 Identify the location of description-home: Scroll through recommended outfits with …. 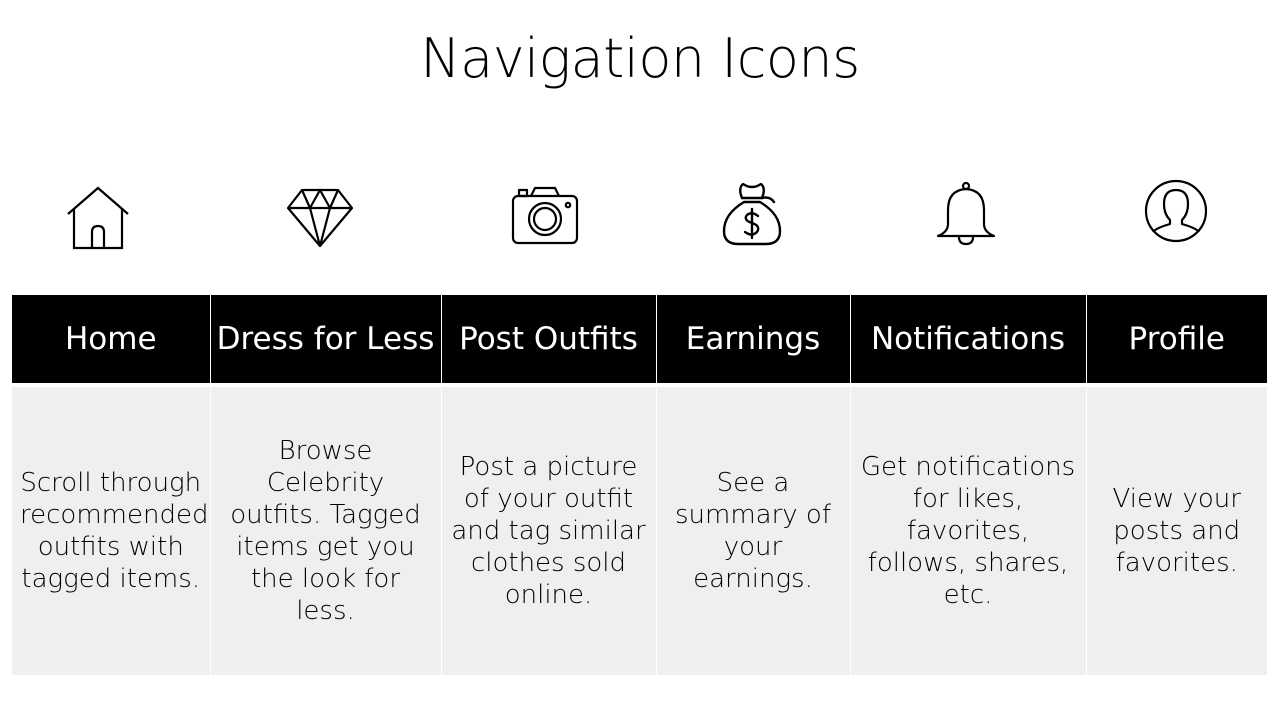
(111, 529).